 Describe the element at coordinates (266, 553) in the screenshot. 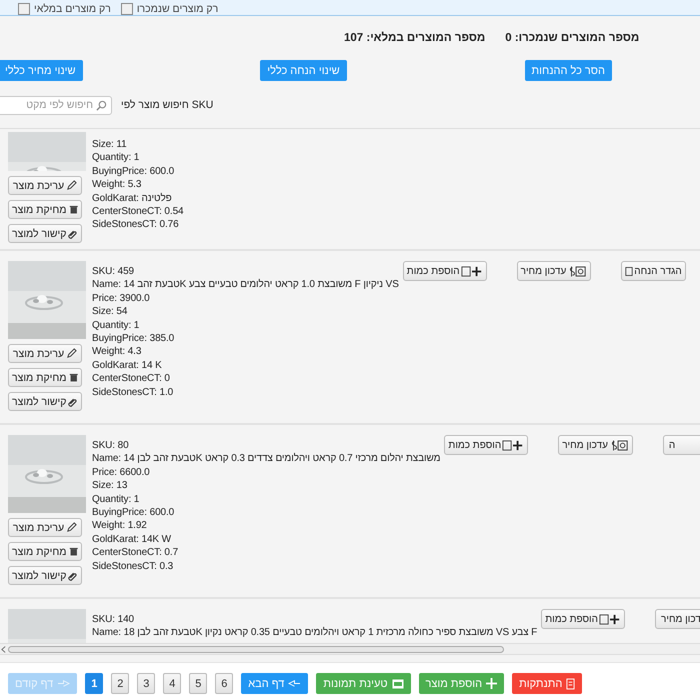

I see `product-field: CenterStoneCT: 0.7` at that location.